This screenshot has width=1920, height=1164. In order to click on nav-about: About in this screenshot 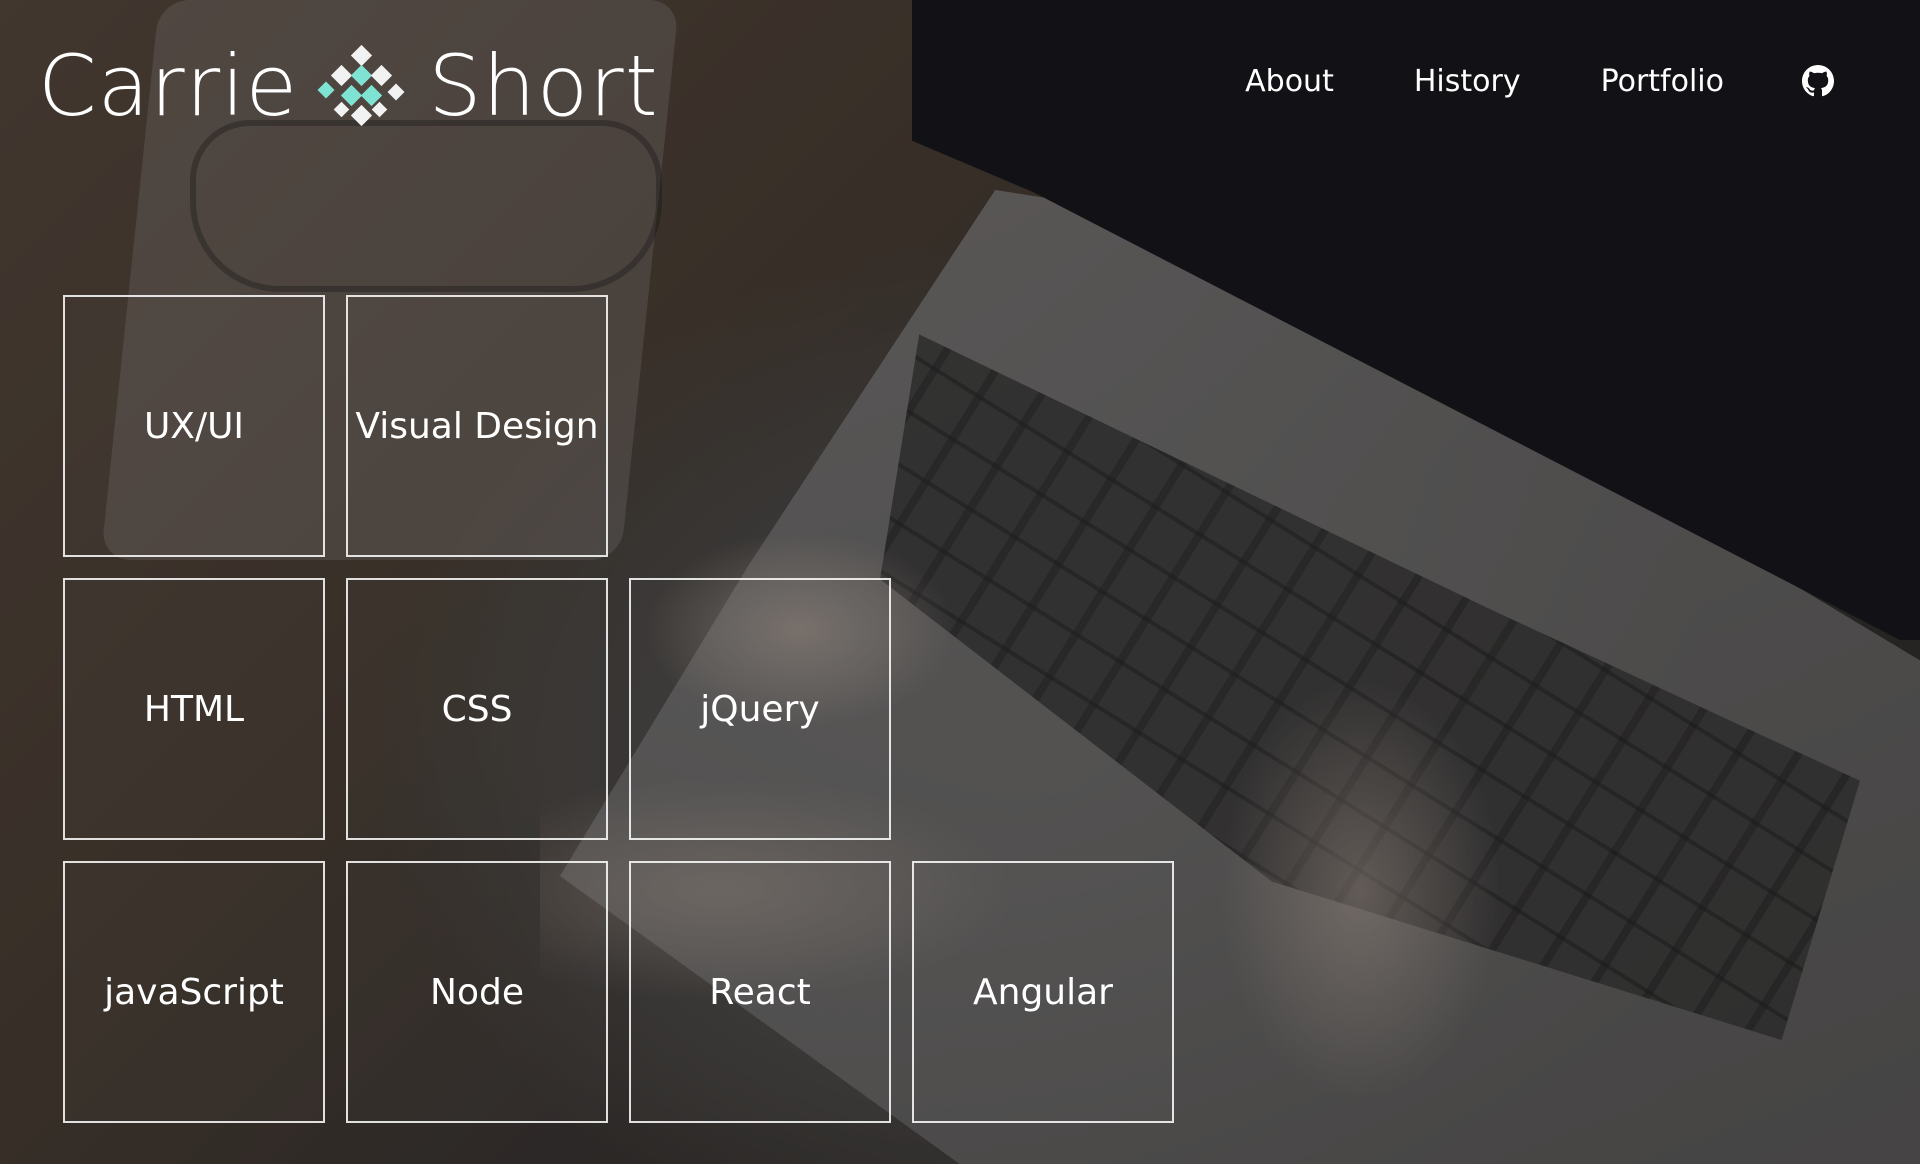, I will do `click(1289, 81)`.